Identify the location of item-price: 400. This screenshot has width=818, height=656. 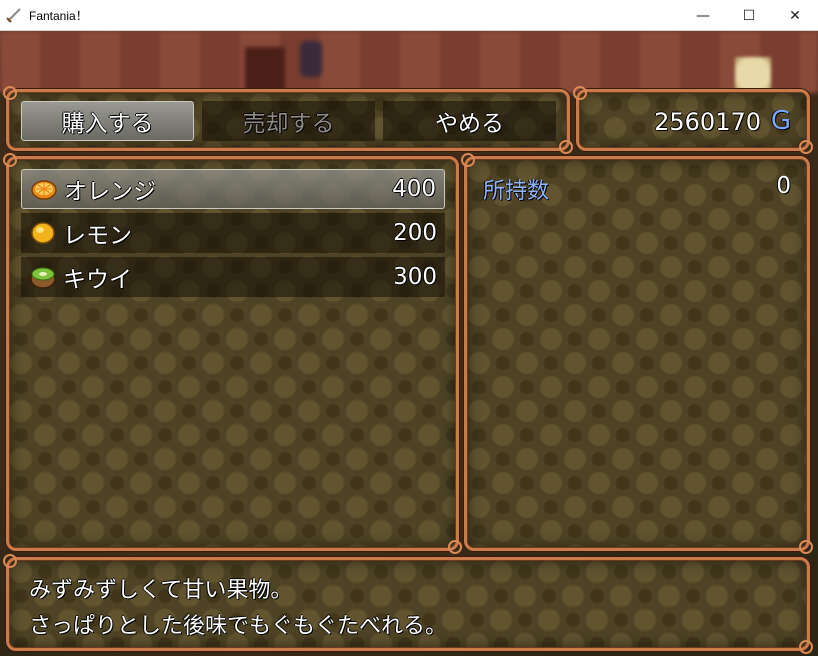
(414, 189).